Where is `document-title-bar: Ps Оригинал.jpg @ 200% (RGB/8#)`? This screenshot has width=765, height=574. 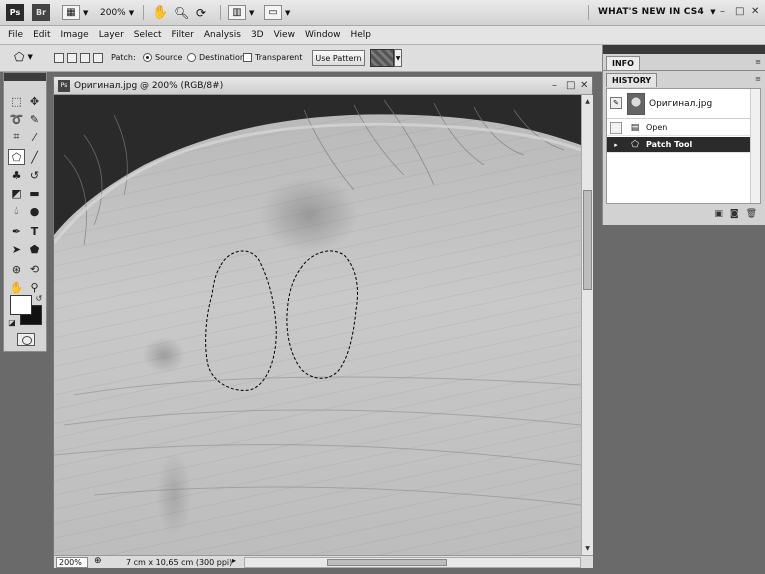
document-title-bar: Ps Оригинал.jpg @ 200% (RGB/8#) is located at coordinates (323, 86).